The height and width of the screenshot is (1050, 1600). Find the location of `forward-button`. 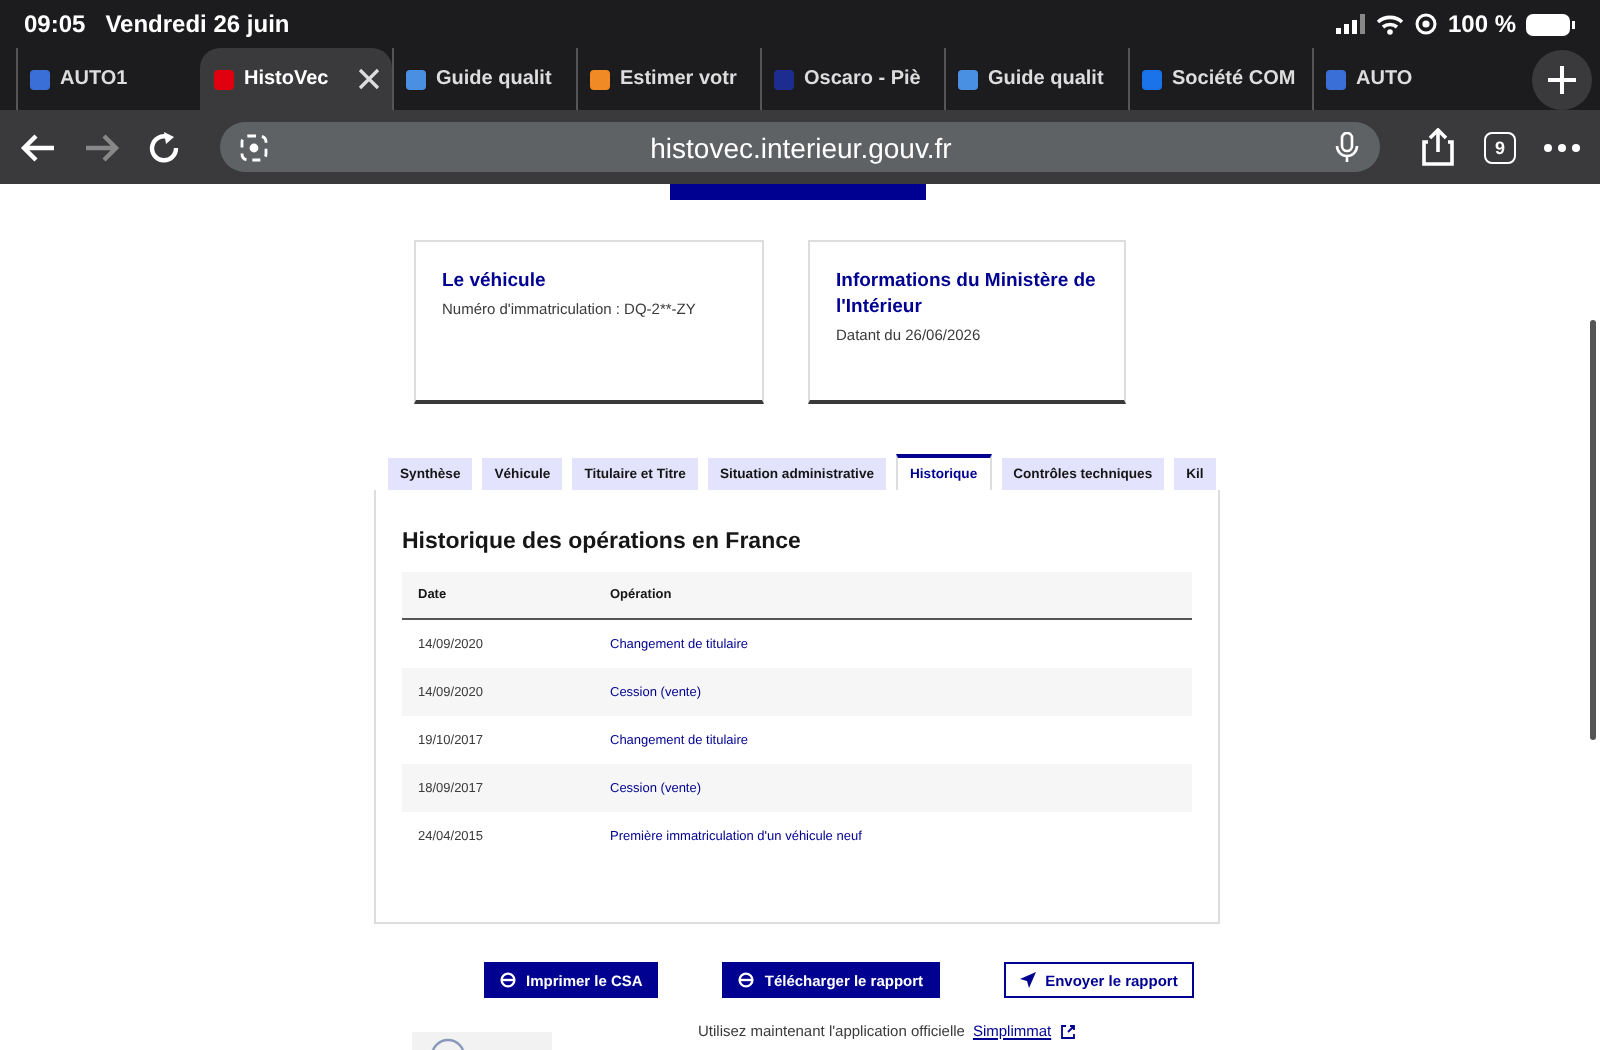

forward-button is located at coordinates (102, 147).